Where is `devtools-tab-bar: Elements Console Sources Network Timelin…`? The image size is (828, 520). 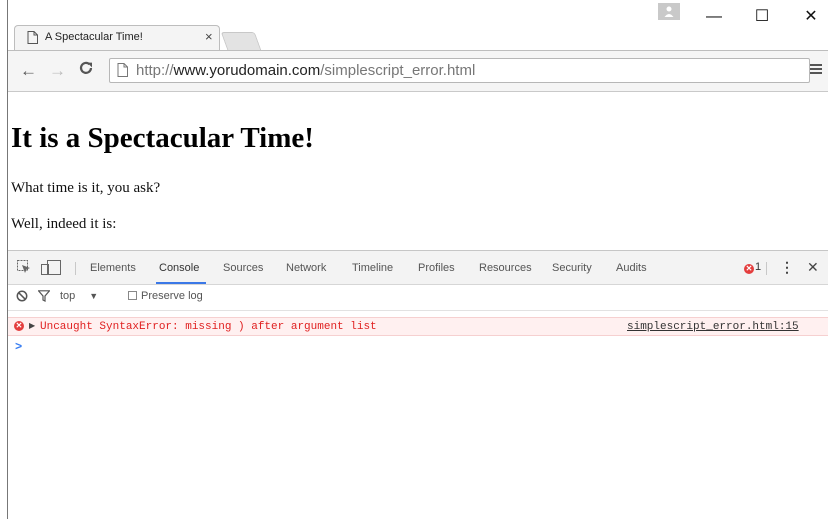 devtools-tab-bar: Elements Console Sources Network Timelin… is located at coordinates (418, 268).